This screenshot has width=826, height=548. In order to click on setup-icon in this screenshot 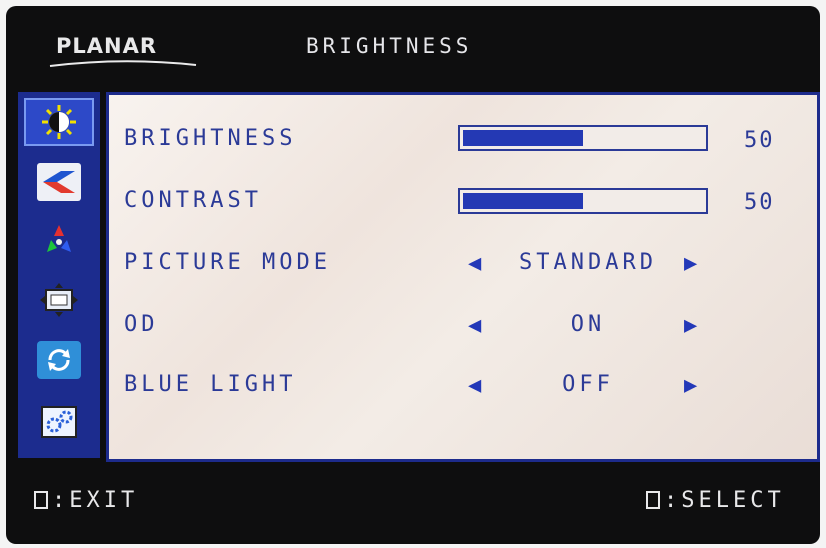, I will do `click(59, 422)`.